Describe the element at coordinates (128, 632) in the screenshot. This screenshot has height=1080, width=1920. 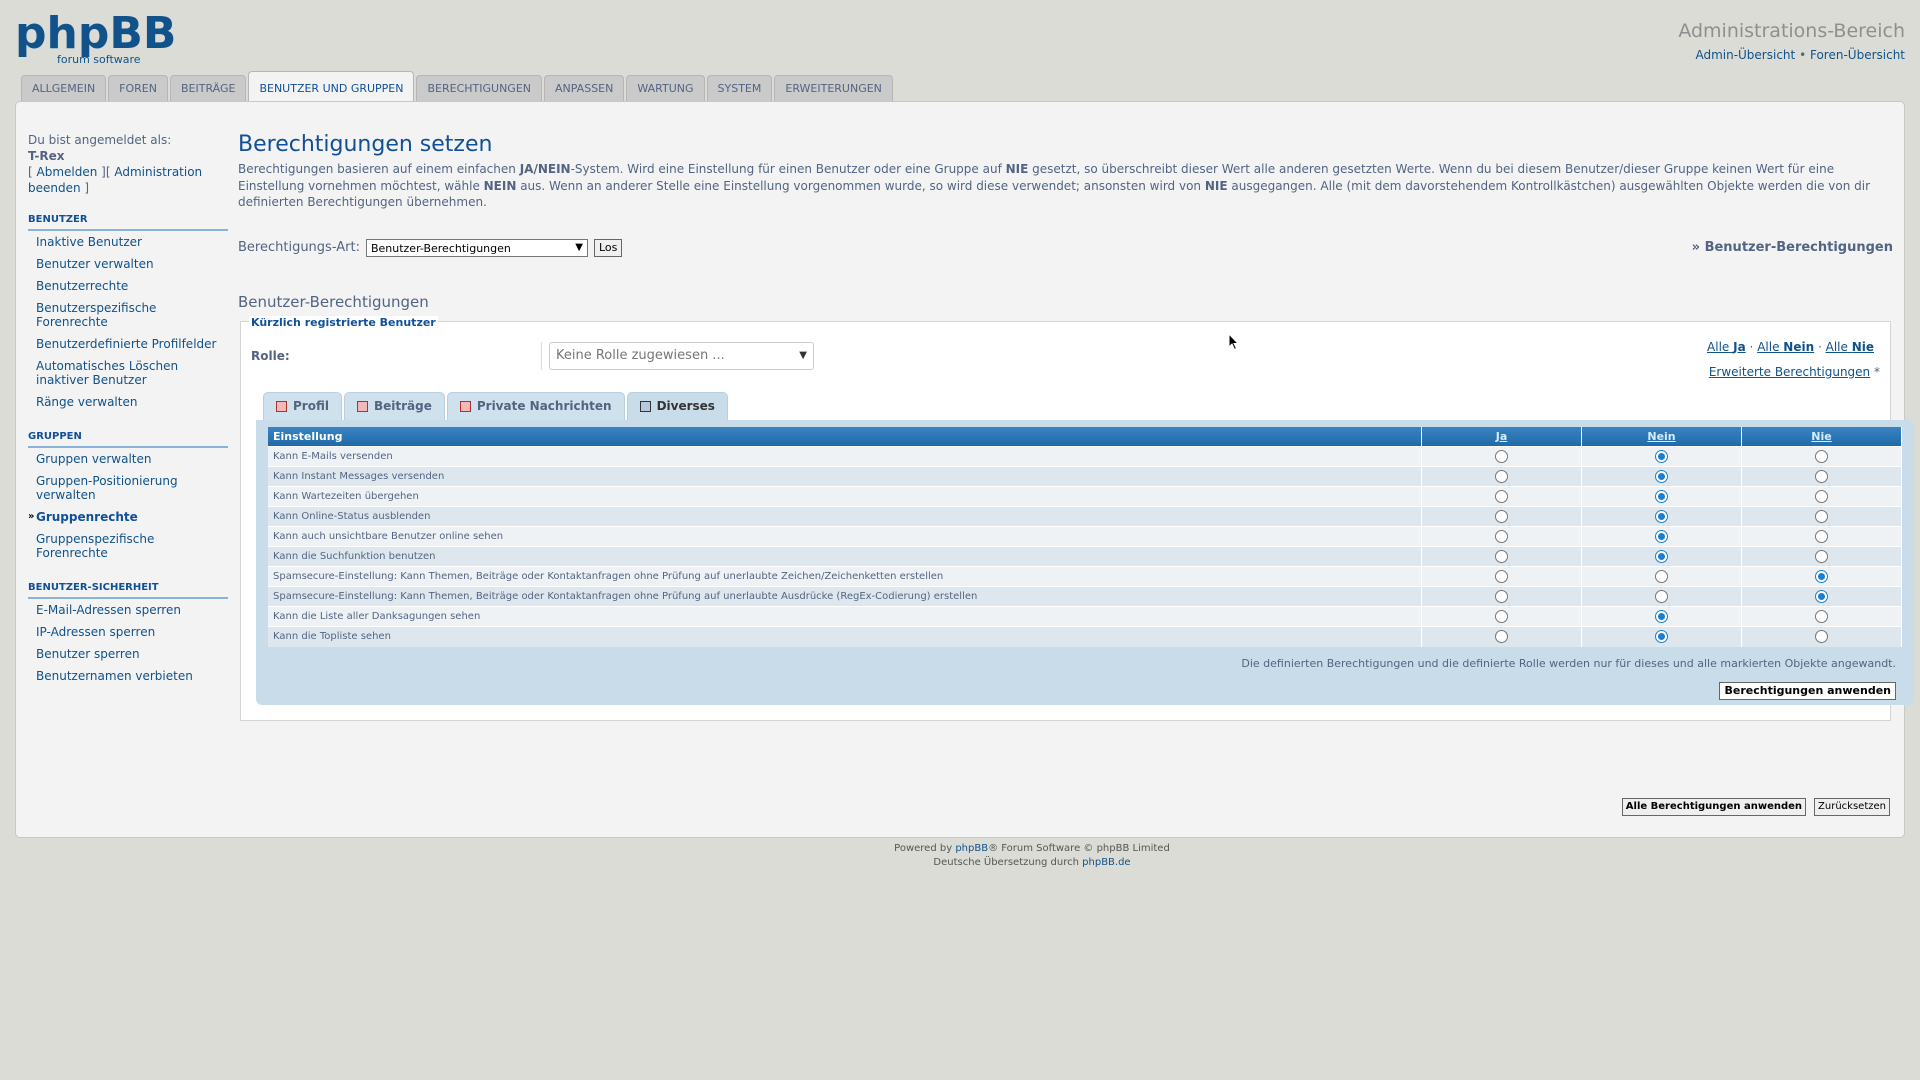
I see `sidebar-item-ban-ips: IP-Adressen sperren` at that location.